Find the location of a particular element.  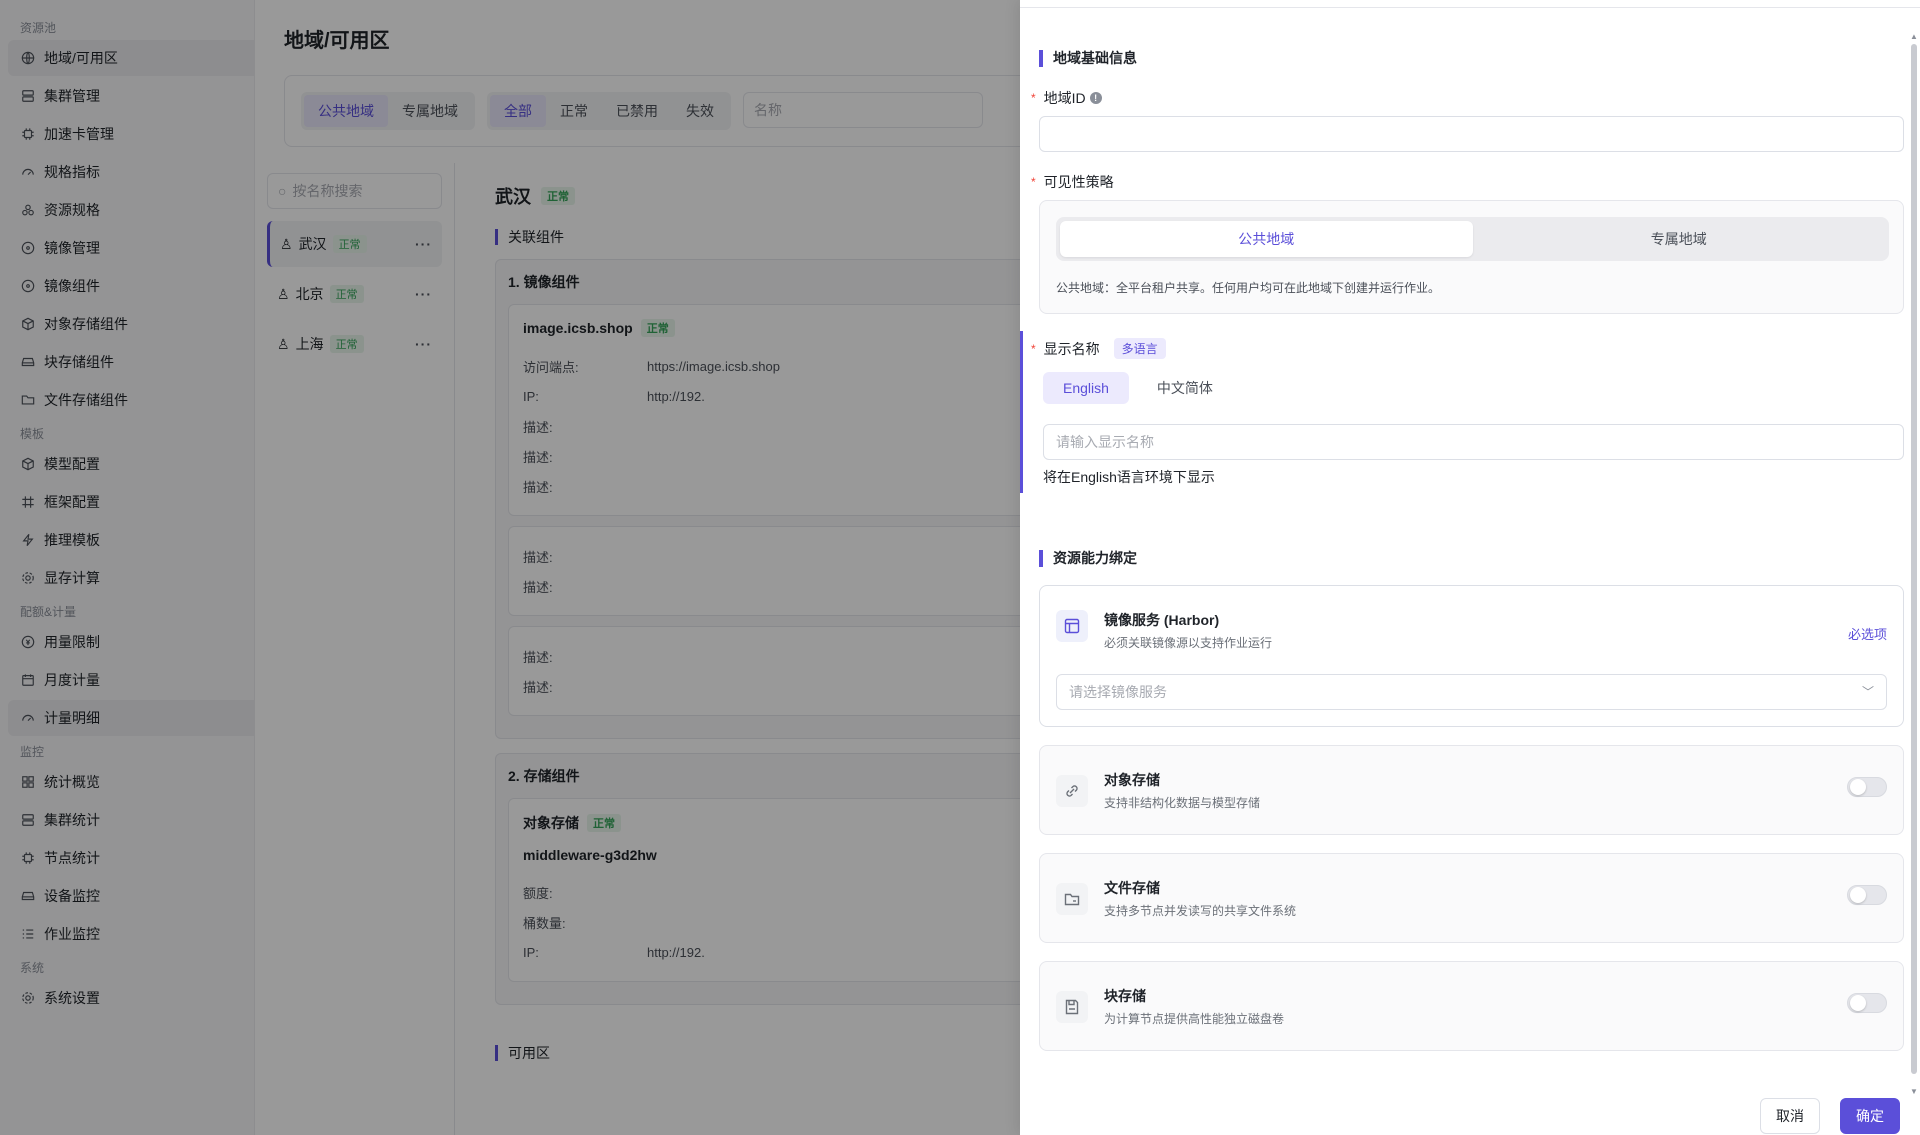

resource-card-object-storage: 对象存储 支持非结构化数据与模型存储 is located at coordinates (1471, 790).